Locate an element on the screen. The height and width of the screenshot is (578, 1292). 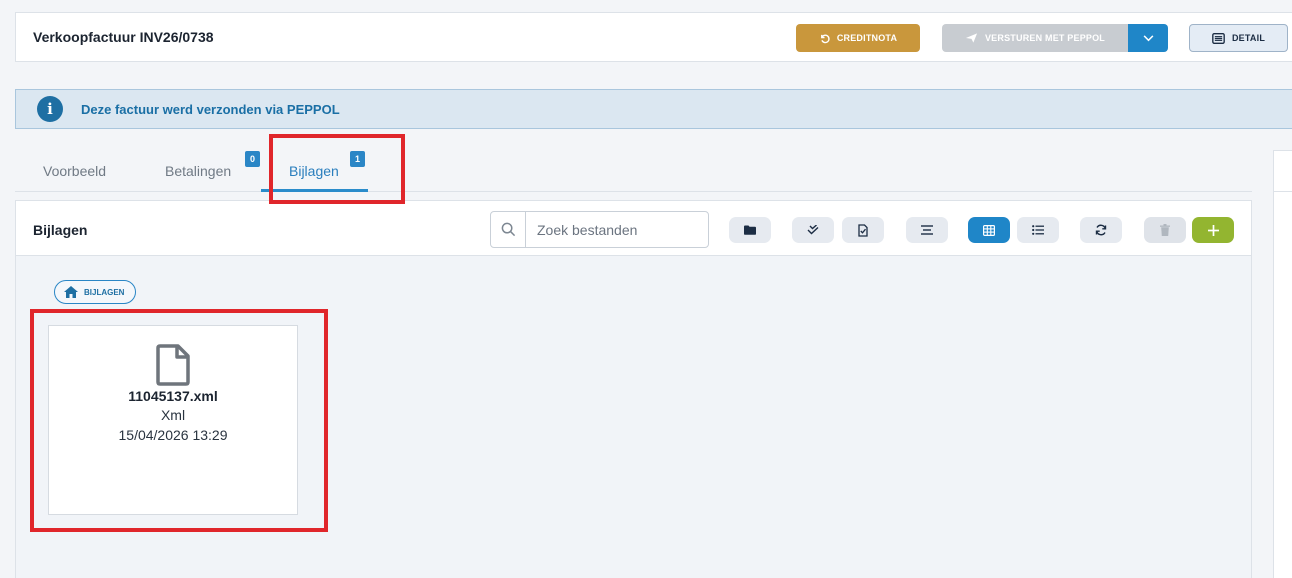
paper-plane-icon is located at coordinates (971, 38).